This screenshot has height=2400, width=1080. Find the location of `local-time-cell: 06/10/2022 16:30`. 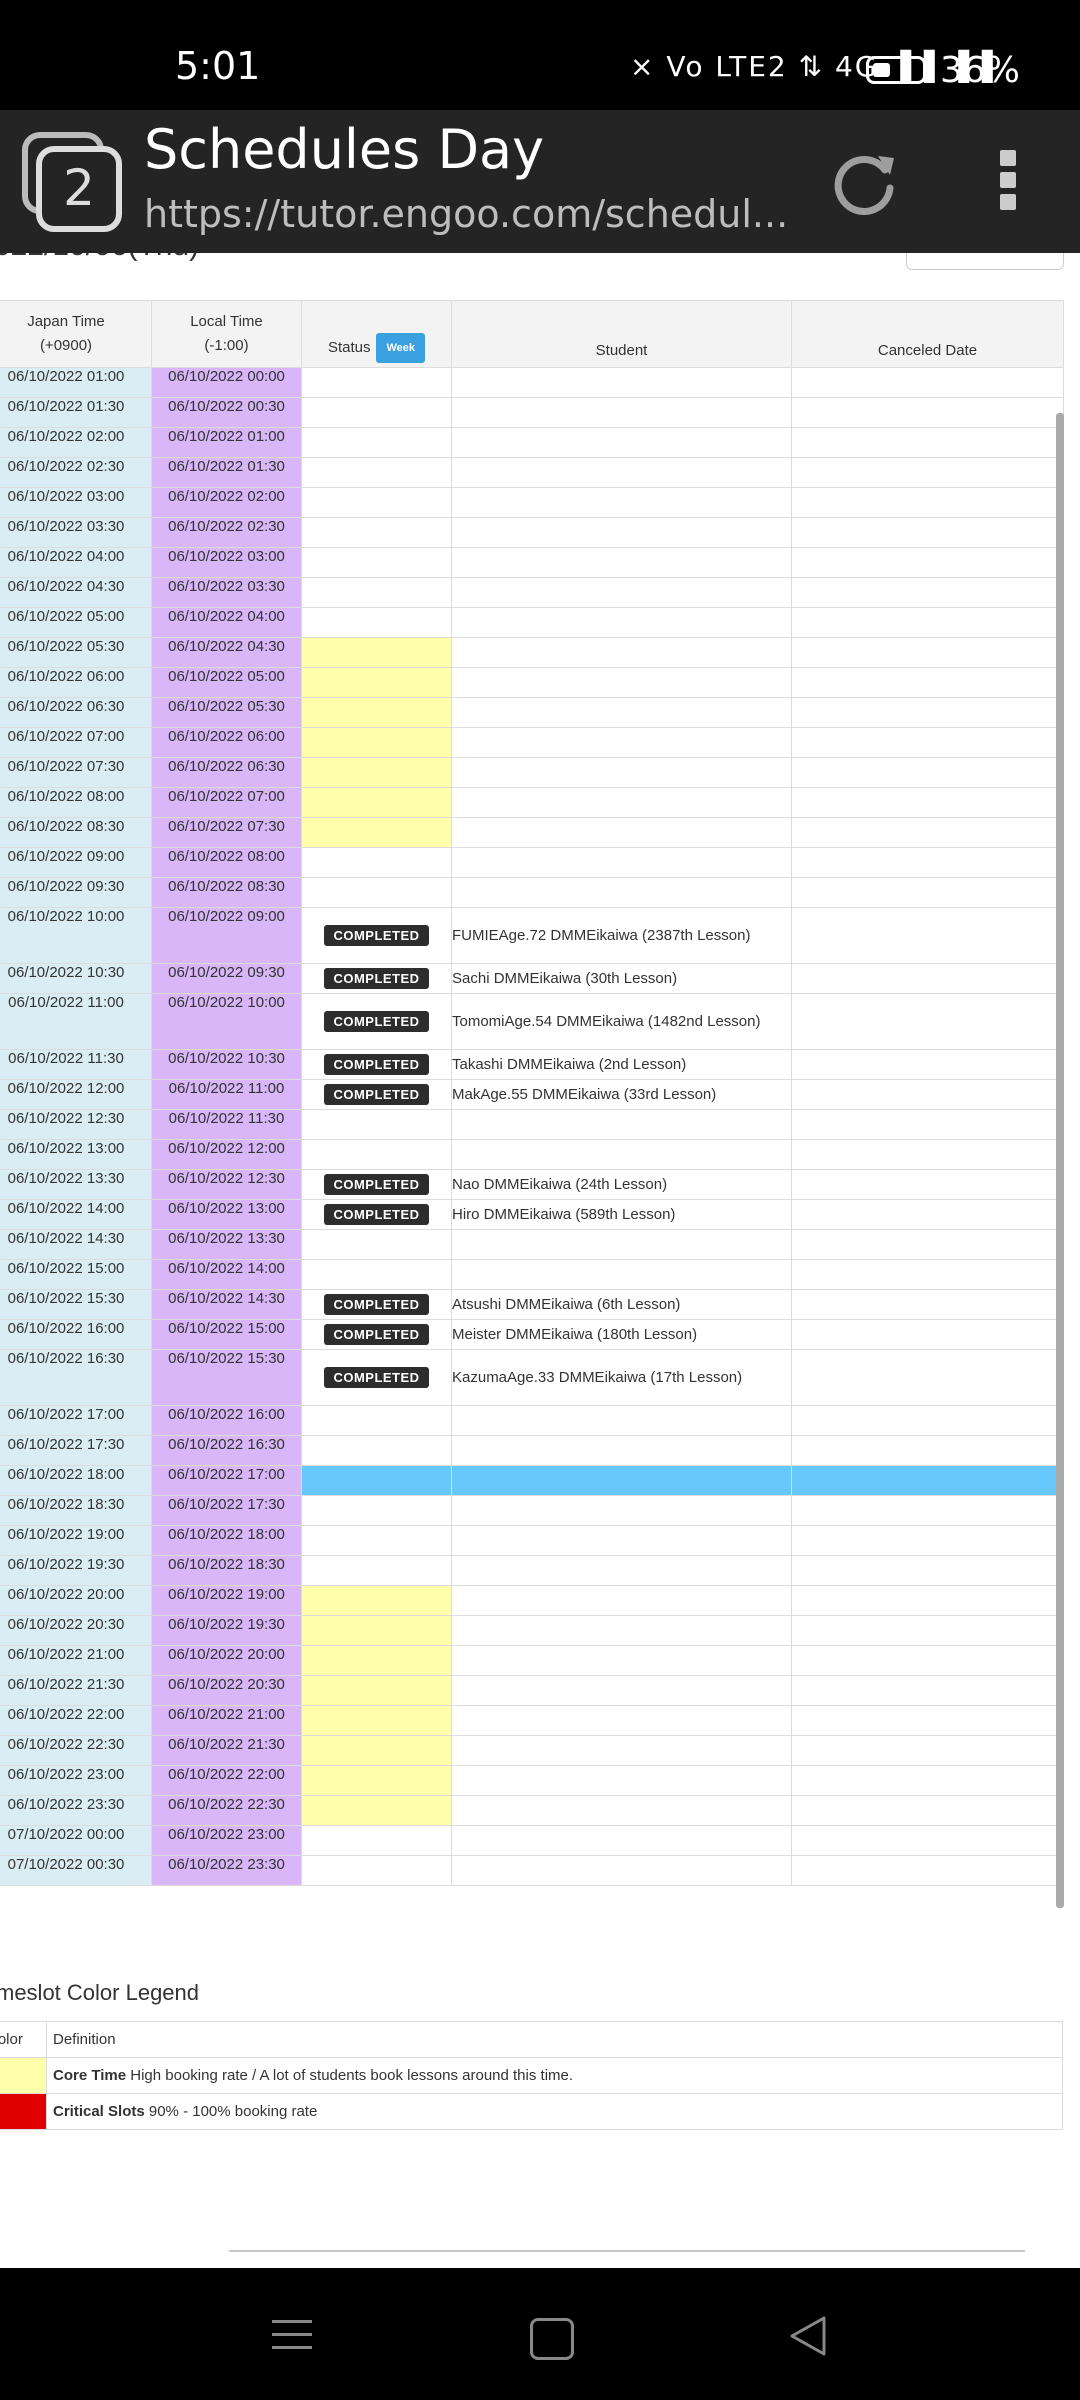

local-time-cell: 06/10/2022 16:30 is located at coordinates (226, 1450).